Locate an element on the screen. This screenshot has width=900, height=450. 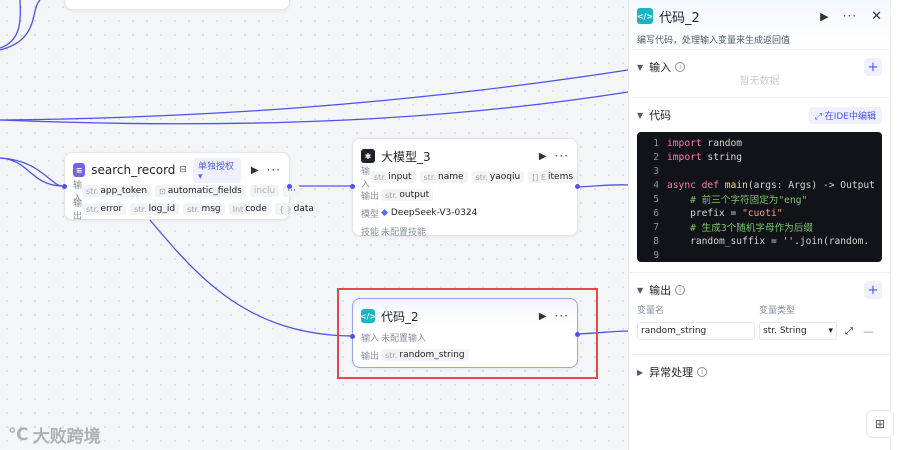
watermark: ℃ 大败跨境 is located at coordinates (54, 436).